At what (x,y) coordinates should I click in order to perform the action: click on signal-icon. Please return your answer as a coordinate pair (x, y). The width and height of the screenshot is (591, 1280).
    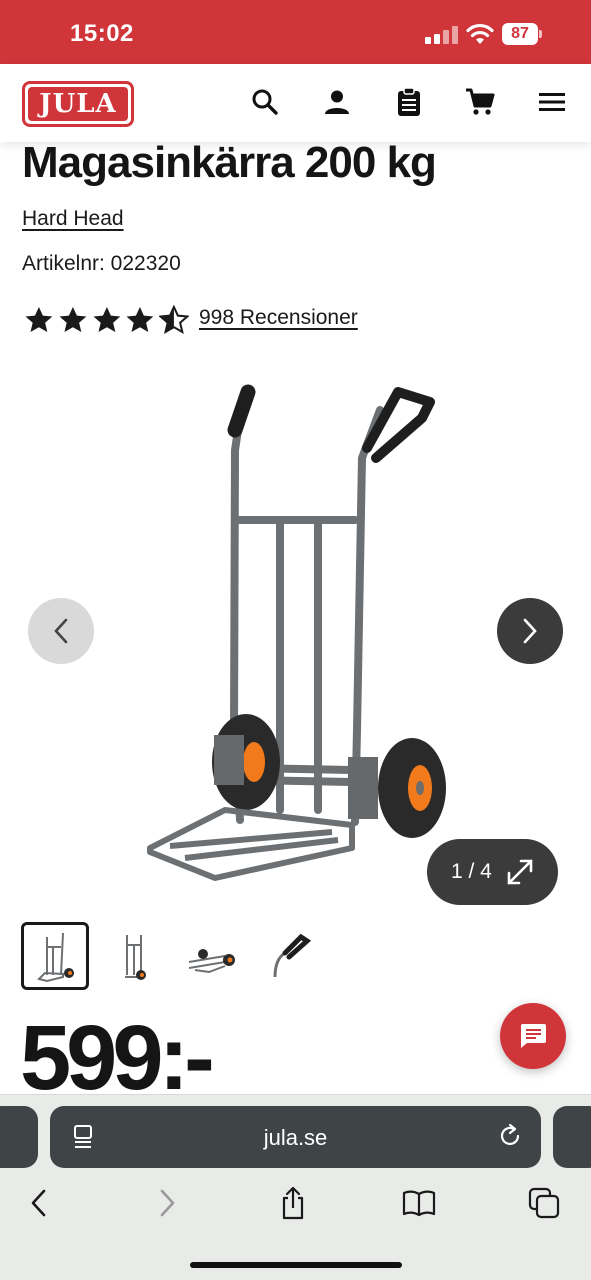
    Looking at the image, I should click on (441, 35).